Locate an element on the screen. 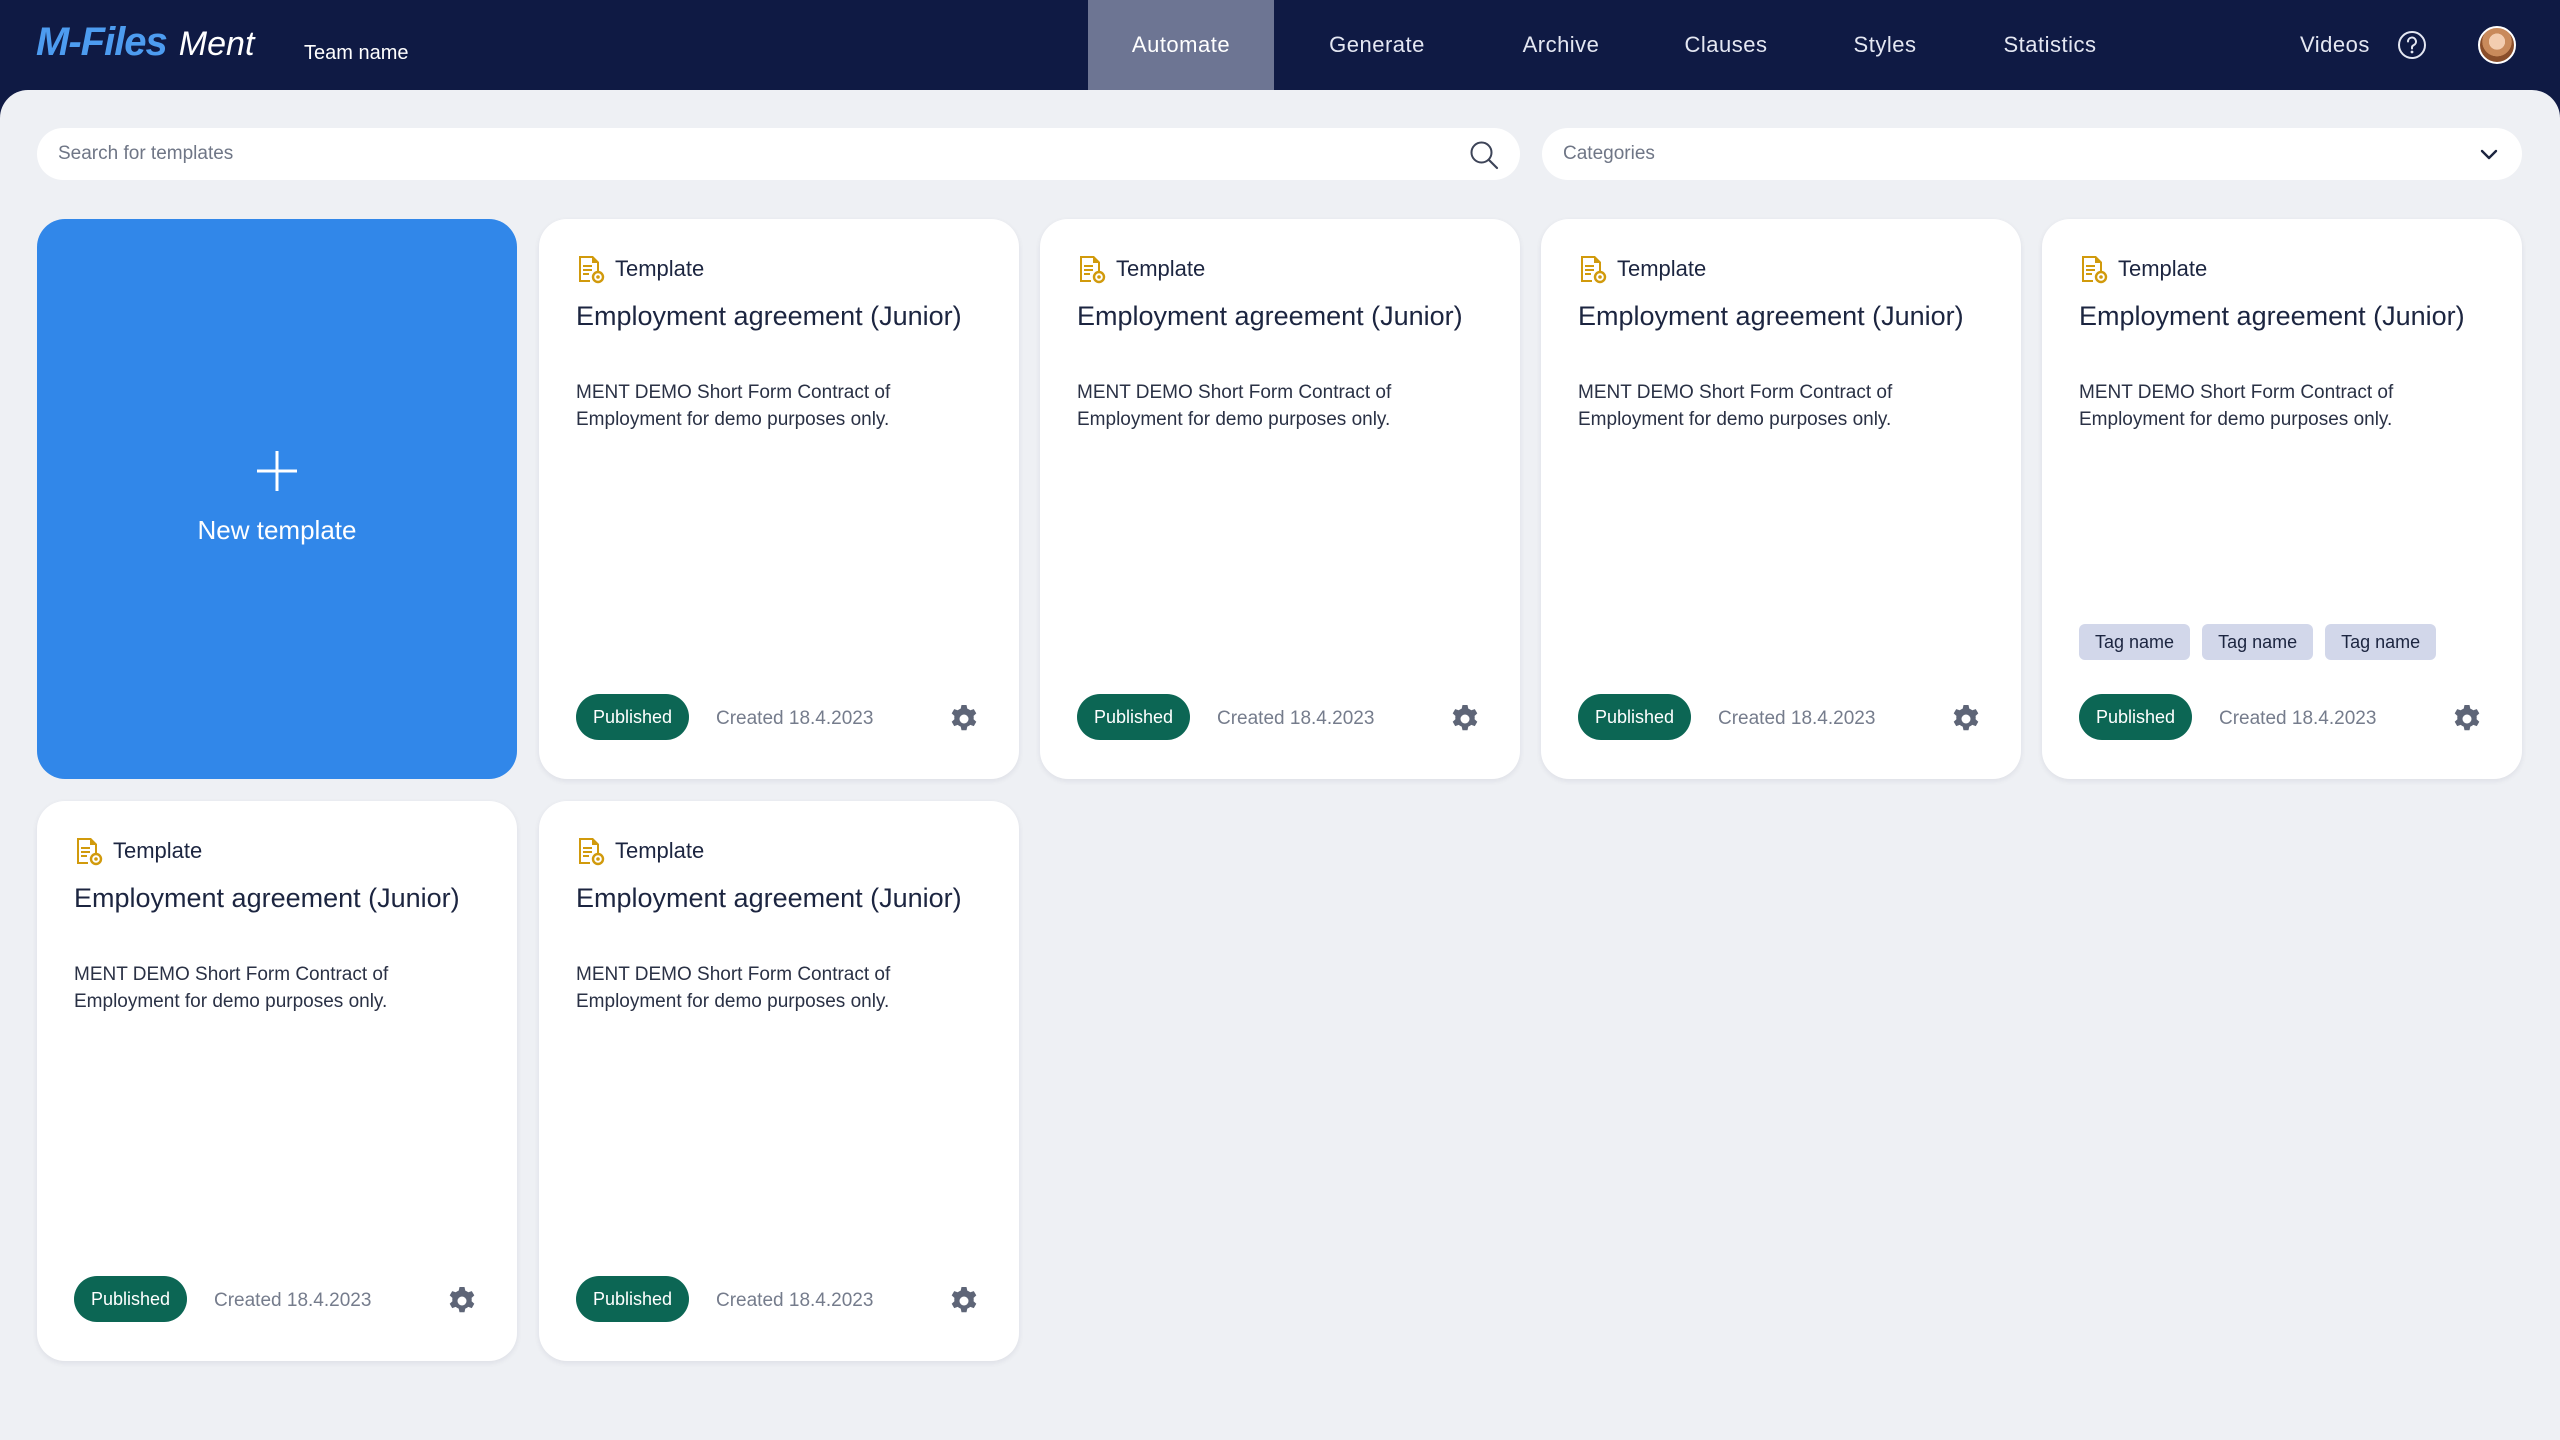  search-icon is located at coordinates (1484, 155).